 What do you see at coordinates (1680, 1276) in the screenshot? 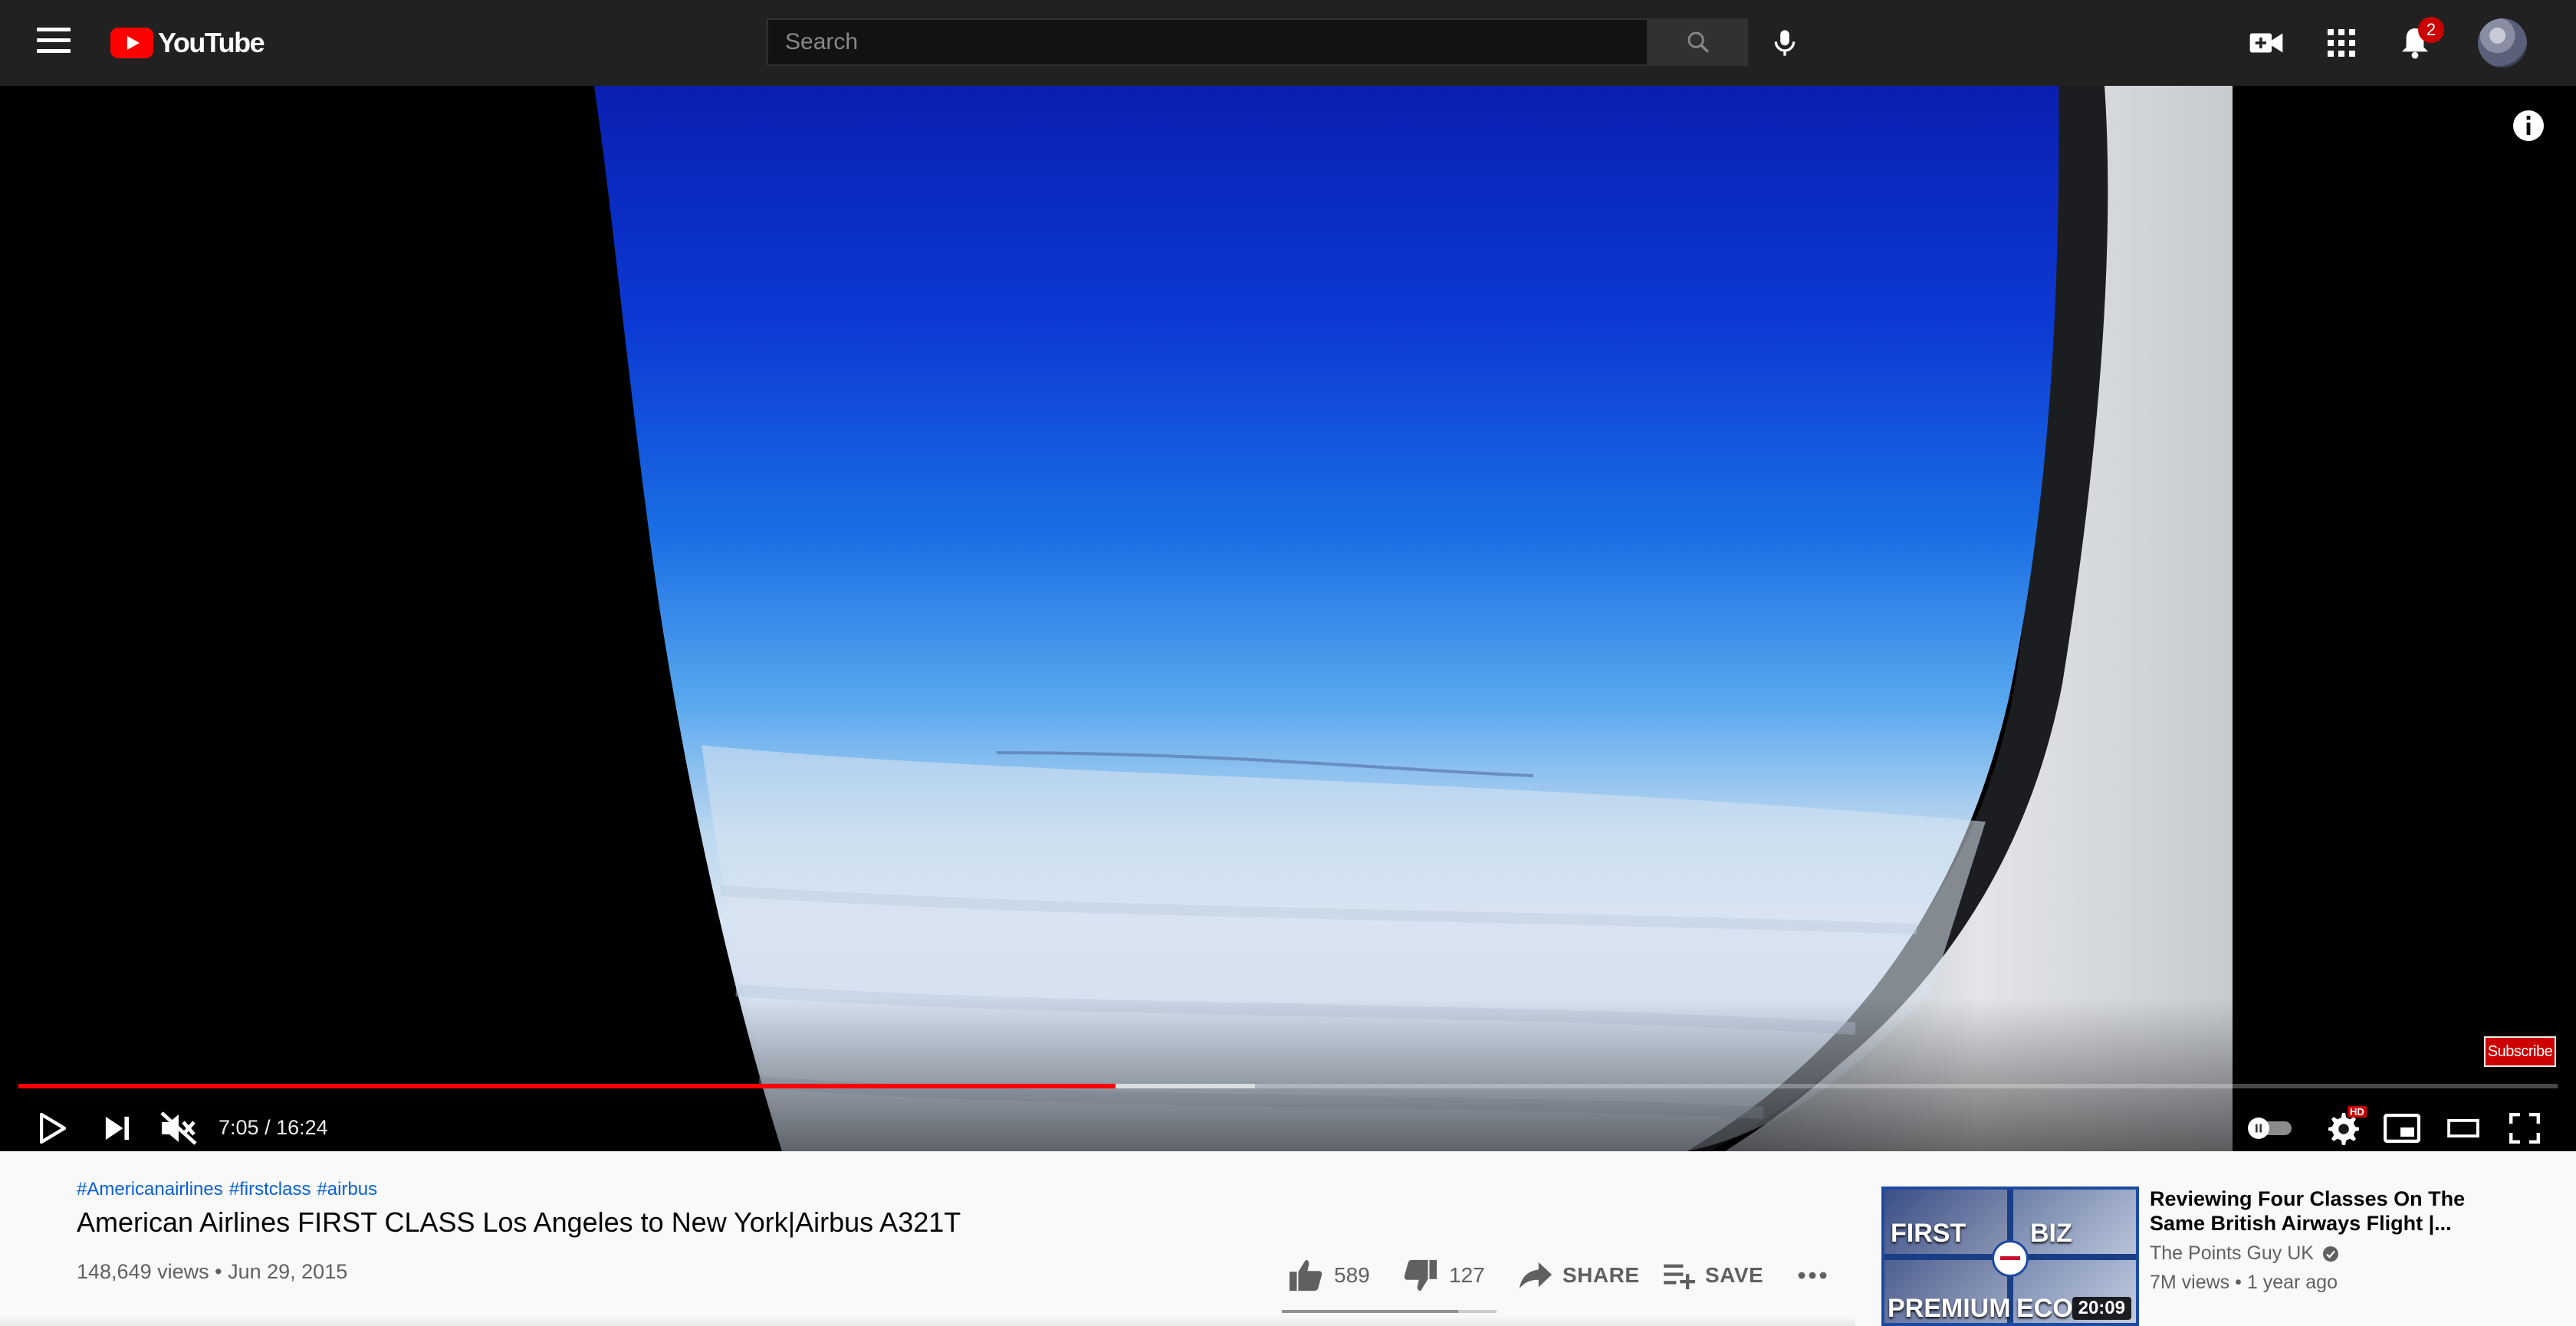
I see `playlist-add-icon` at bounding box center [1680, 1276].